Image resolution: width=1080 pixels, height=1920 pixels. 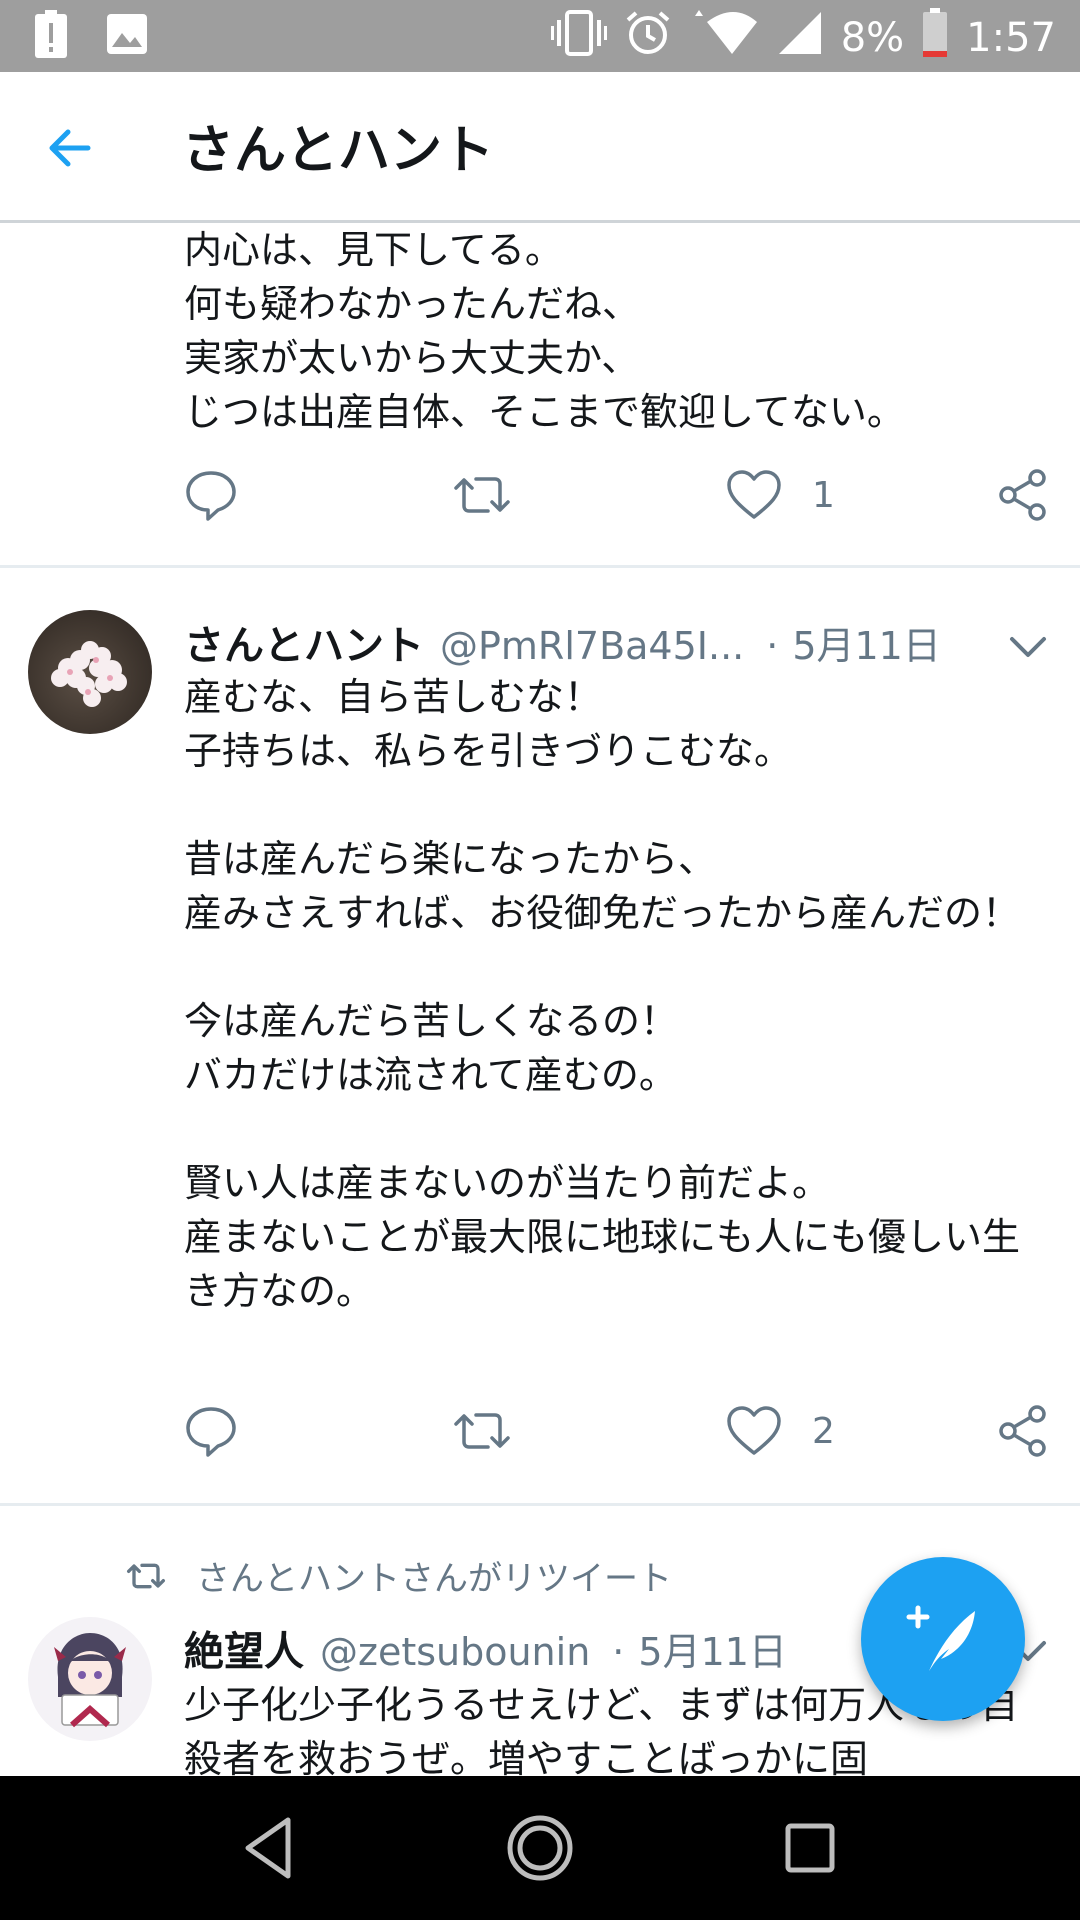 I want to click on cherry-blossom-image, so click(x=89, y=674).